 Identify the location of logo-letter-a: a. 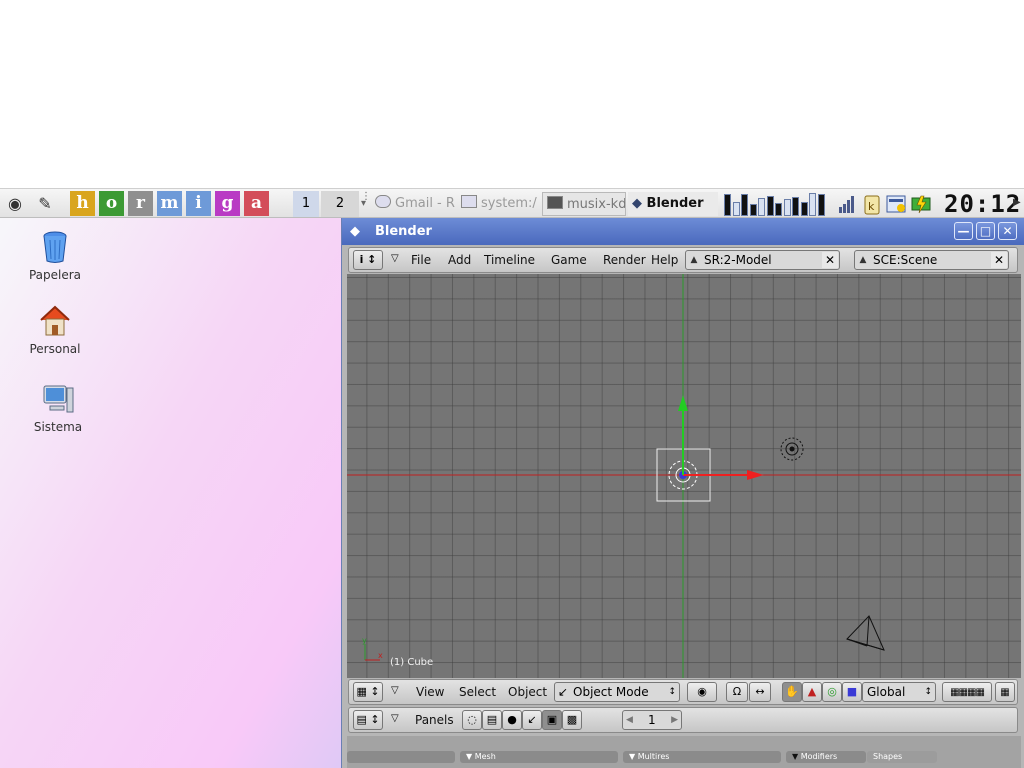
(256, 203).